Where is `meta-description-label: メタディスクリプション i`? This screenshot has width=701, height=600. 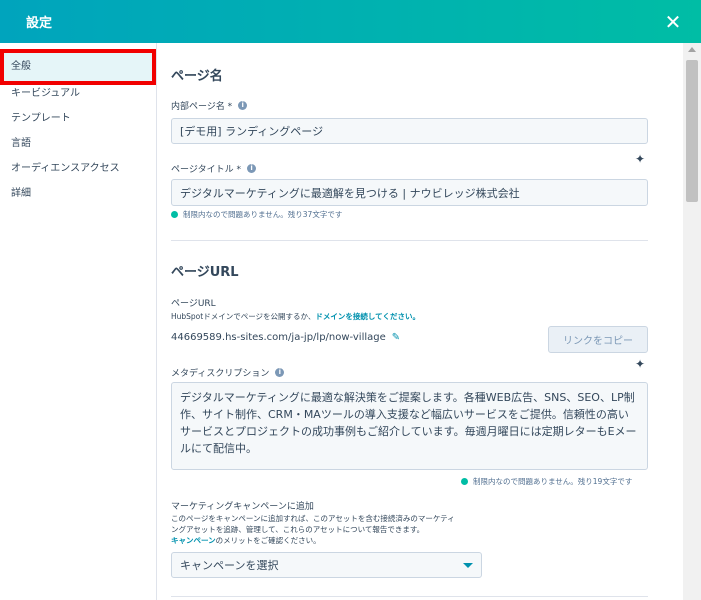
meta-description-label: メタディスクリプション i is located at coordinates (228, 372).